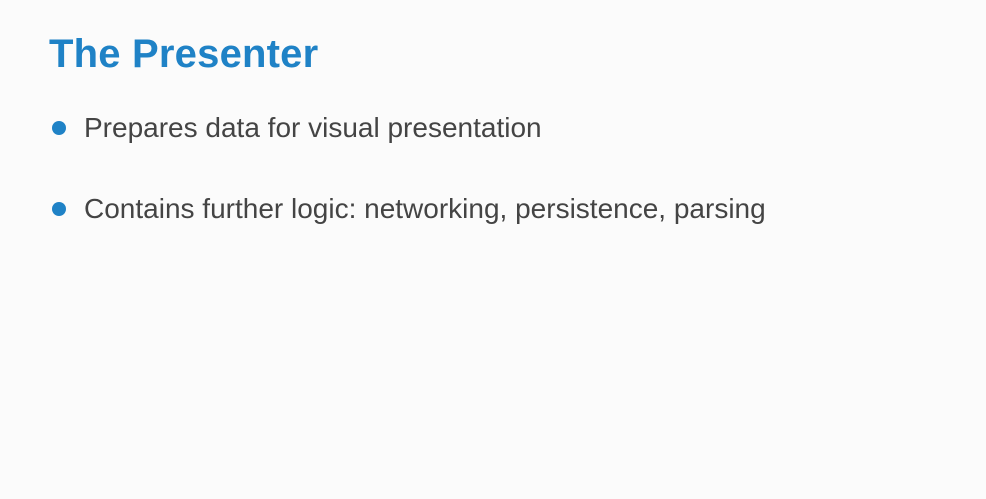 The image size is (986, 499). I want to click on bullet-item: Prepares data for visual presentation, so click(409, 128).